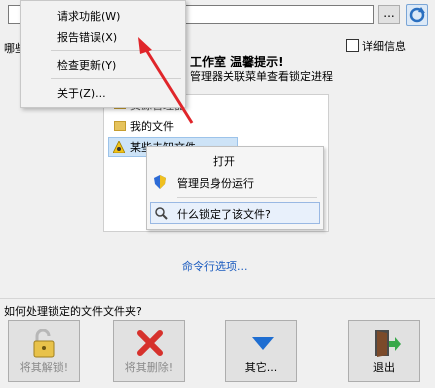 The height and width of the screenshot is (388, 435). What do you see at coordinates (88, 16) in the screenshot?
I see `menu-item-request-feature: 请求功能(W)` at bounding box center [88, 16].